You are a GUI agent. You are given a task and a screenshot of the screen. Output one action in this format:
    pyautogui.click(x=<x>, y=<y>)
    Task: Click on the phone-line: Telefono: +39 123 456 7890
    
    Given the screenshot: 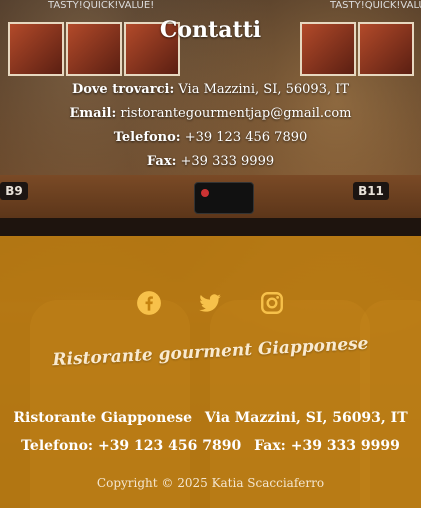 What is the action you would take?
    pyautogui.click(x=210, y=137)
    